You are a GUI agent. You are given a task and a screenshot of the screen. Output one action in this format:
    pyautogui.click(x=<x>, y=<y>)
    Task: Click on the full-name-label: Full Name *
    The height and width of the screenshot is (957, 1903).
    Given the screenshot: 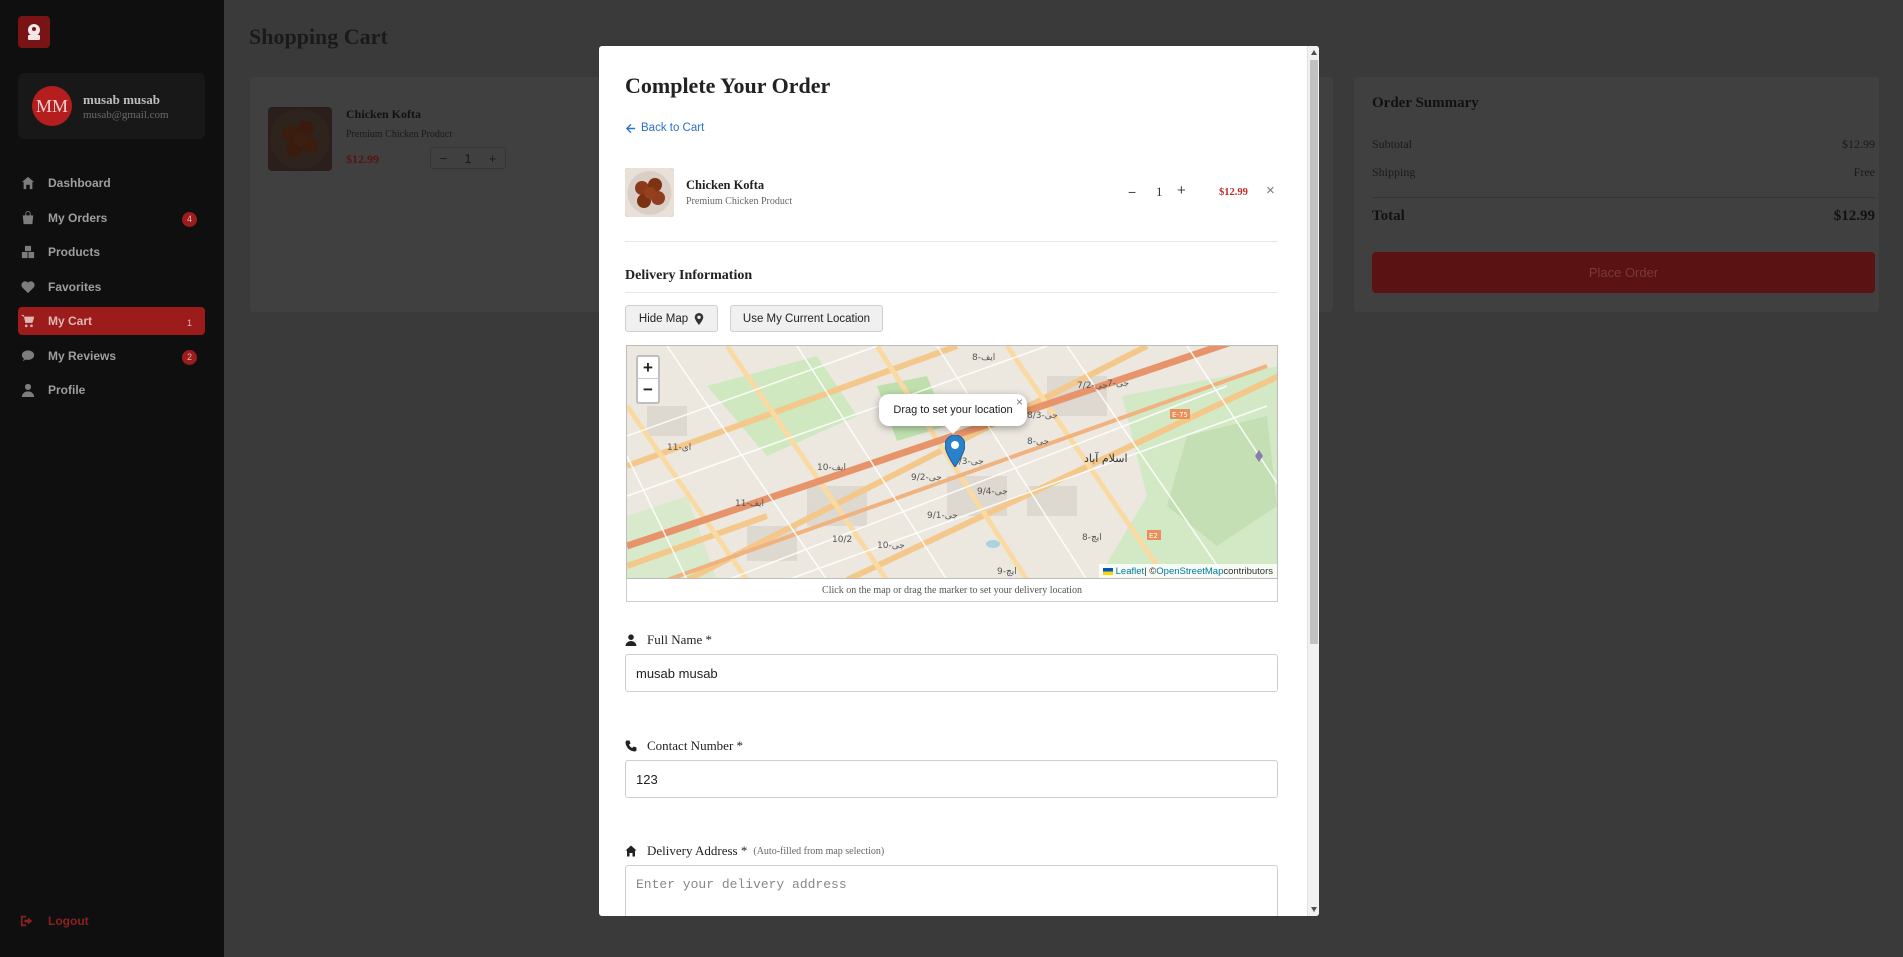 What is the action you would take?
    pyautogui.click(x=668, y=640)
    